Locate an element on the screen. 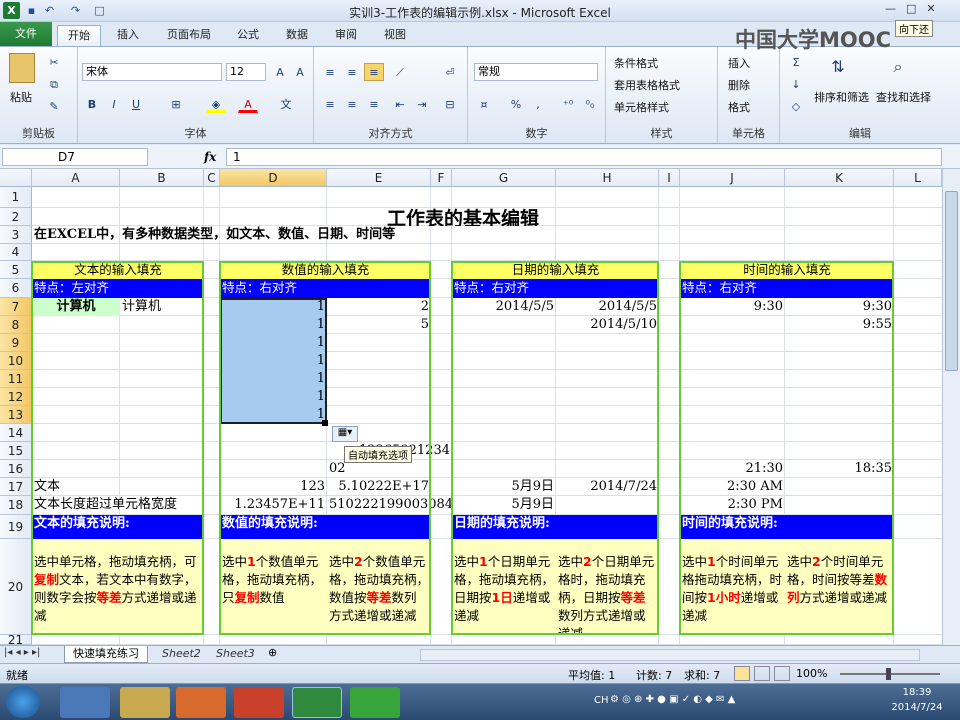 This screenshot has width=960, height=720. fill-note-time-header: 时间的填充说明: is located at coordinates (787, 527).